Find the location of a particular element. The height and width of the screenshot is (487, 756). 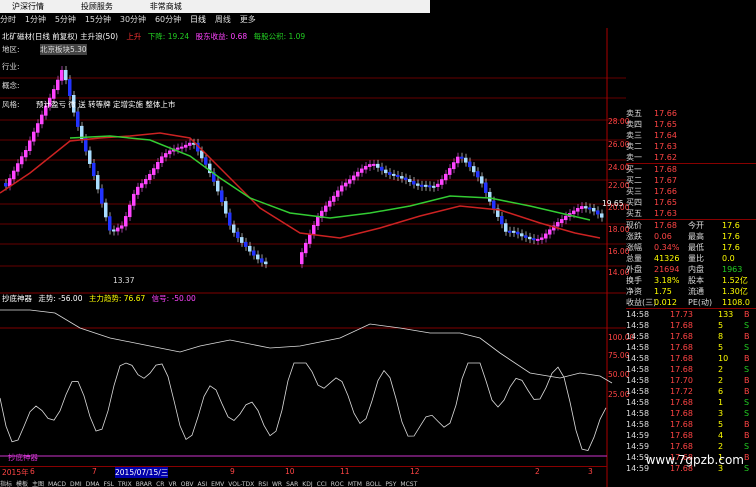

indicator-tab: DMI is located at coordinates (76, 484).